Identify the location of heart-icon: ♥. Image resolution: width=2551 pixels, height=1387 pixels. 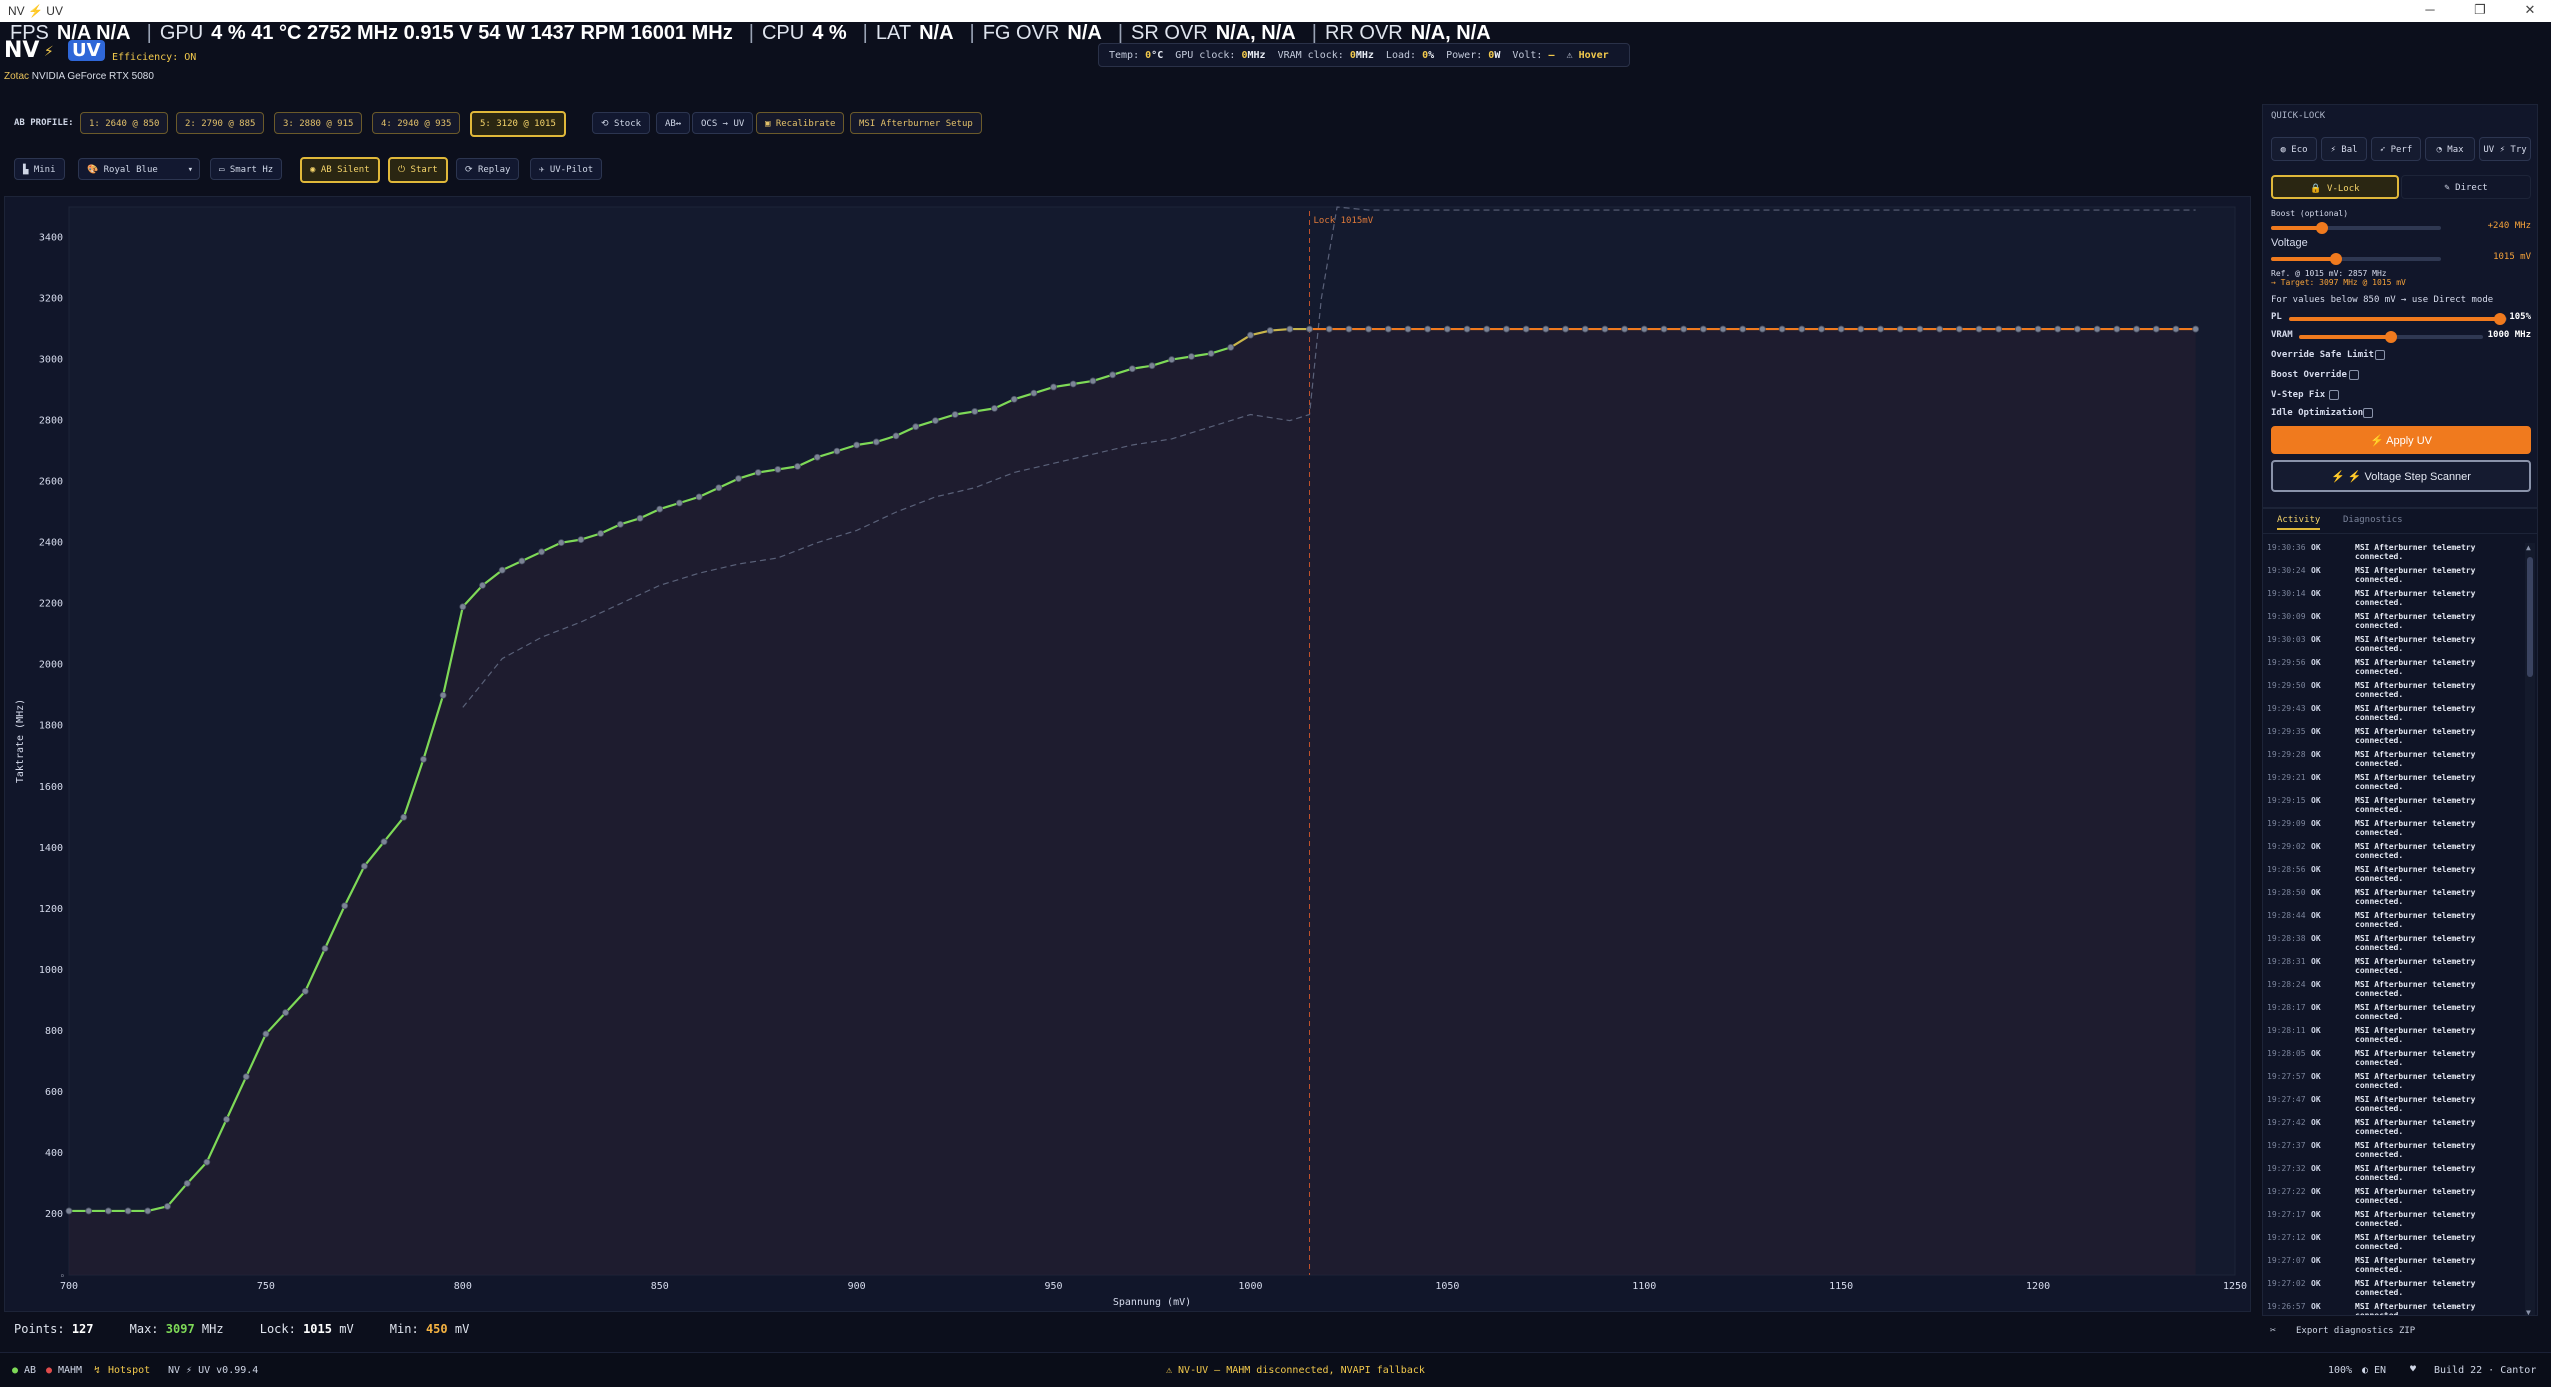
(2413, 1369).